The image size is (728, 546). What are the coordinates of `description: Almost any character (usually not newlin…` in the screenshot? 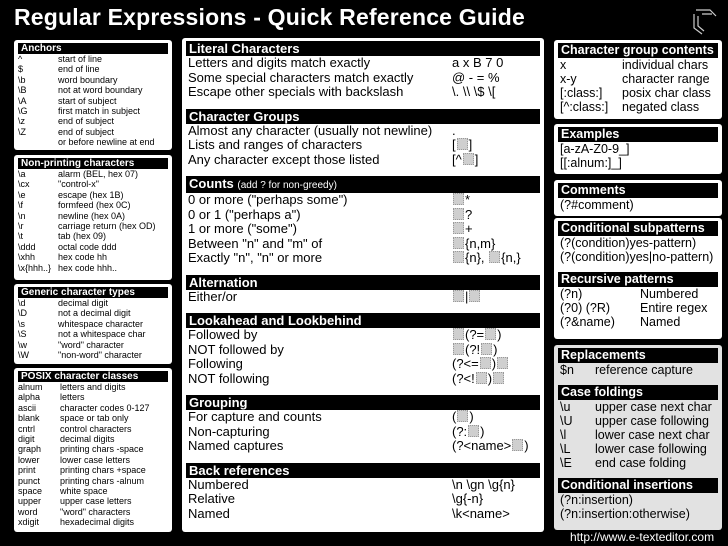 It's located at (310, 130).